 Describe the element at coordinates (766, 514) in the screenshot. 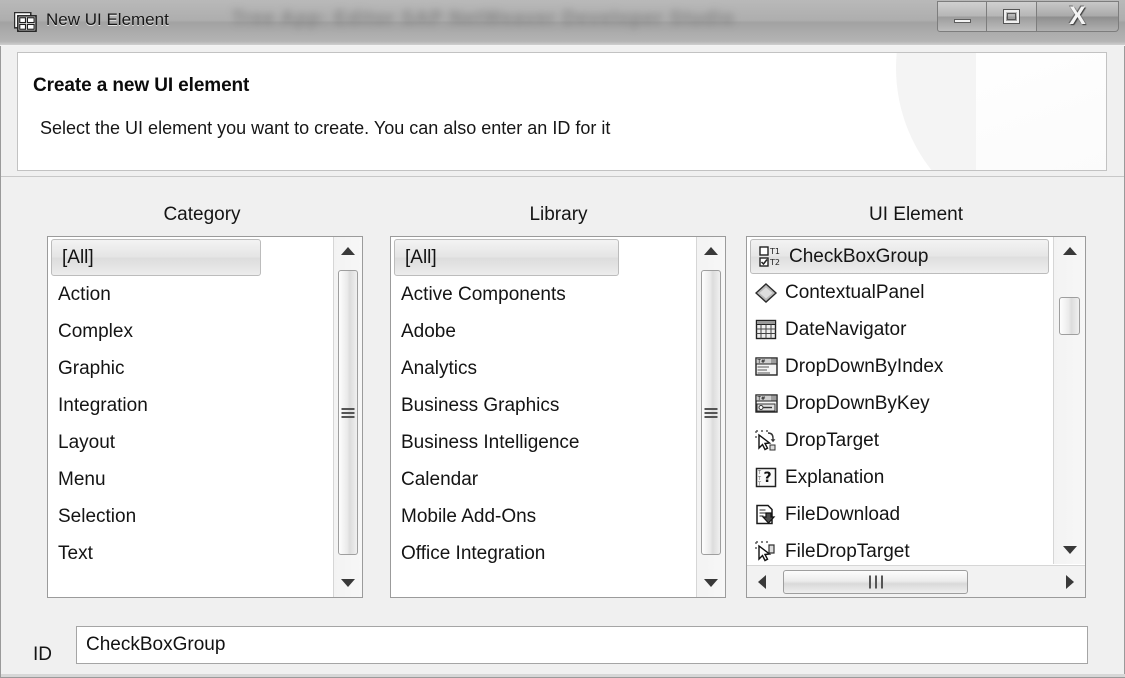

I see `filedownload-icon` at that location.